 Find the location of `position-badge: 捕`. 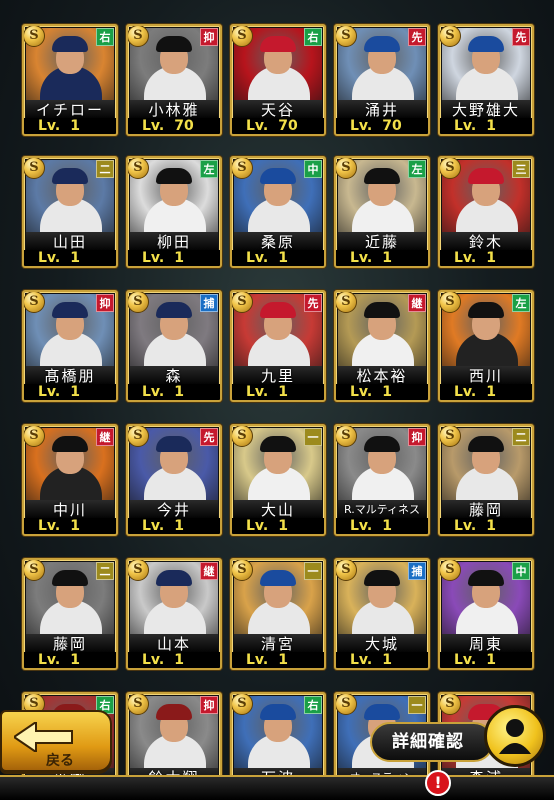

position-badge: 捕 is located at coordinates (417, 571).